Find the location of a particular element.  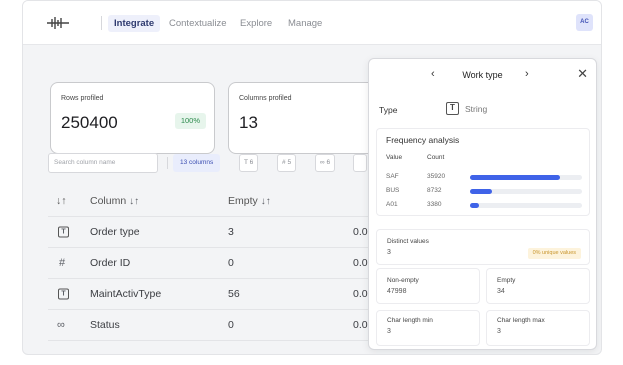

filter-divider is located at coordinates (167, 163).